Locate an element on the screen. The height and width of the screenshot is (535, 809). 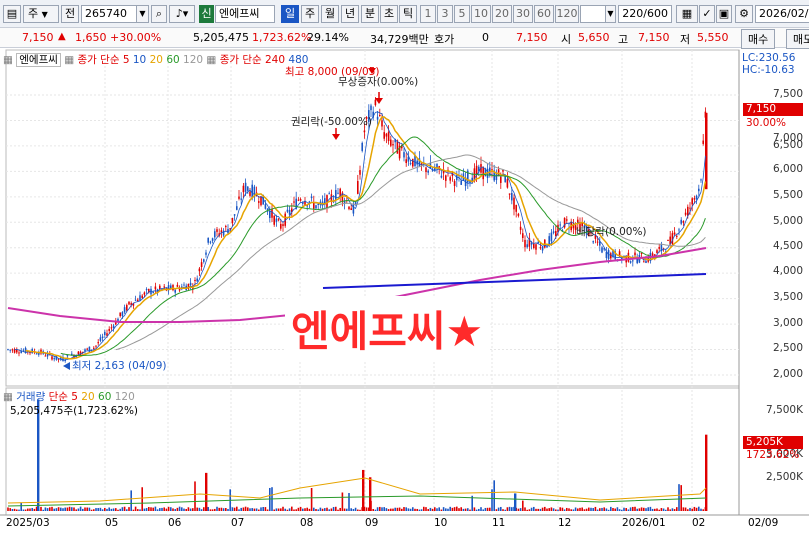
period-month-button: 월 is located at coordinates (330, 14).